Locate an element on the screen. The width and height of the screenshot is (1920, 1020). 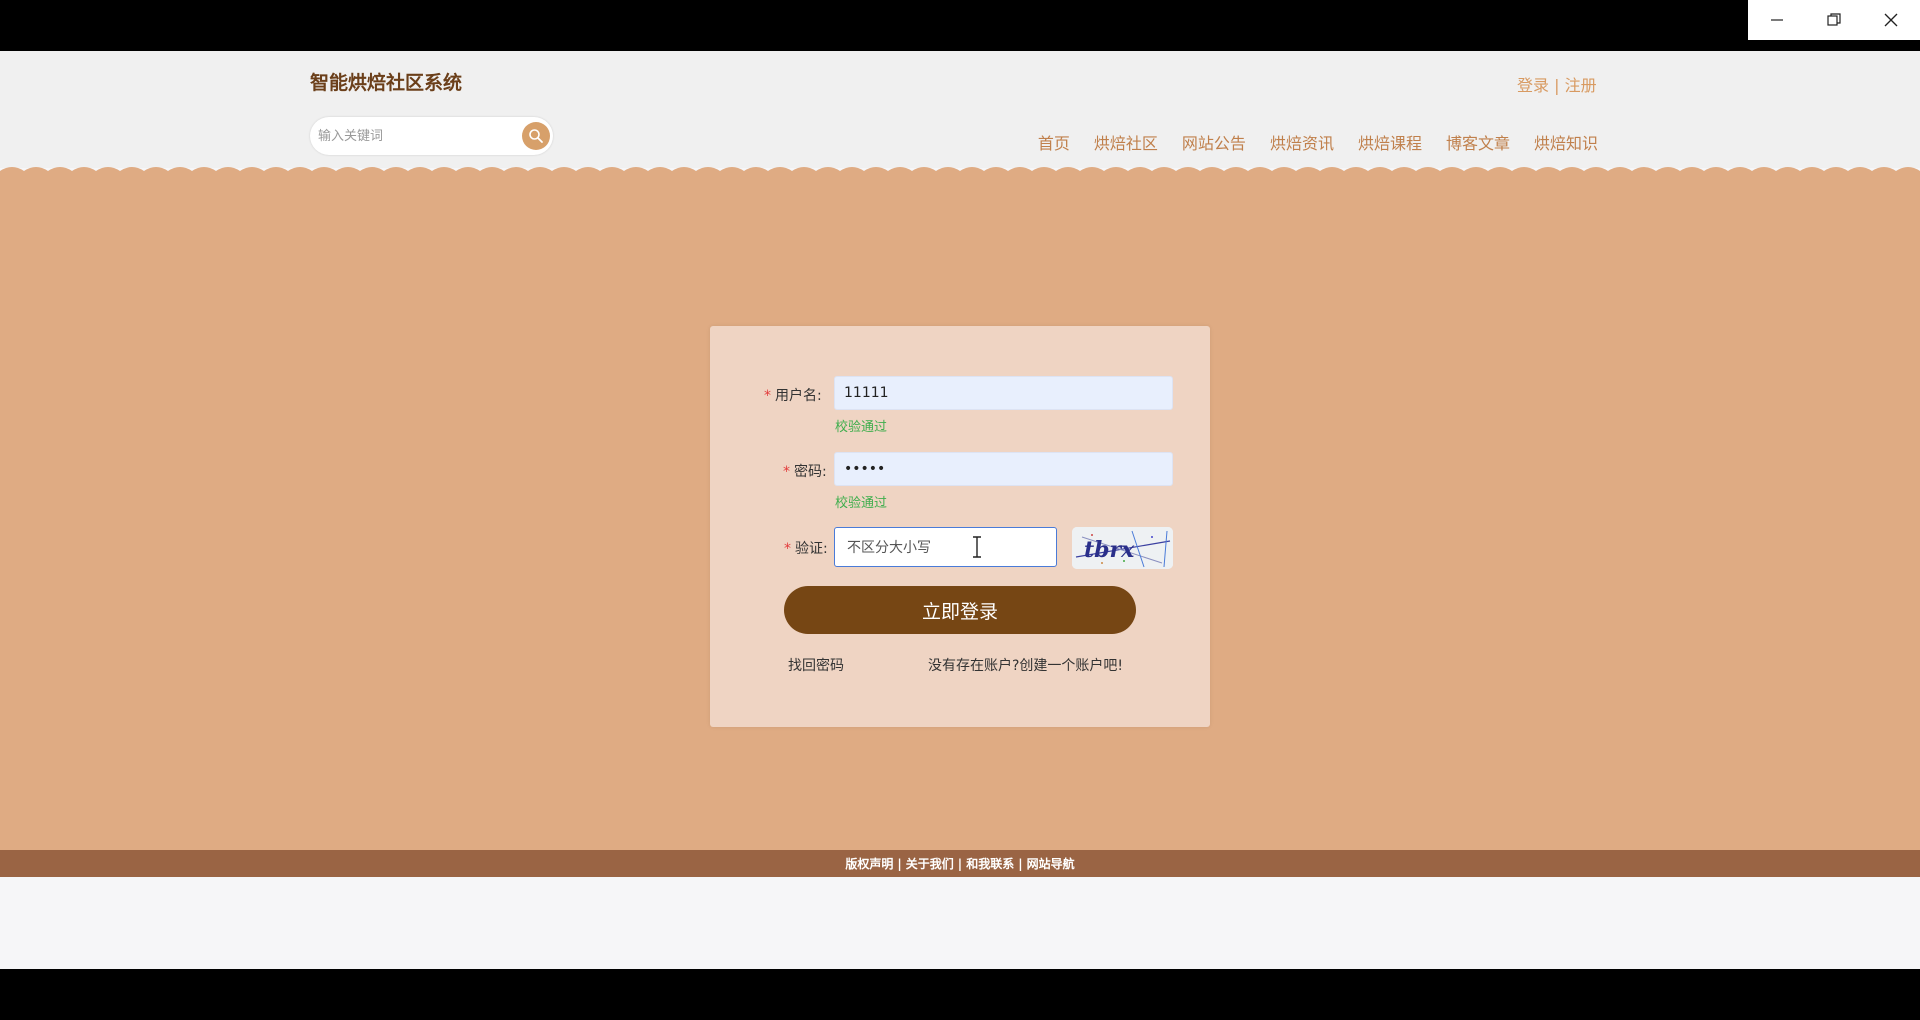
create-account-link: 没有存在账户?创建一个账户吧! is located at coordinates (1025, 665).